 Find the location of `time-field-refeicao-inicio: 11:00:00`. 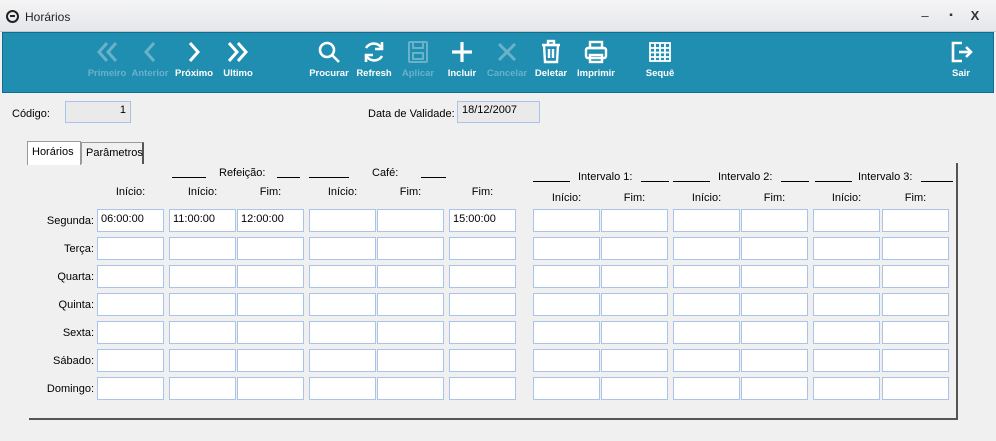

time-field-refeicao-inicio: 11:00:00 is located at coordinates (202, 220).